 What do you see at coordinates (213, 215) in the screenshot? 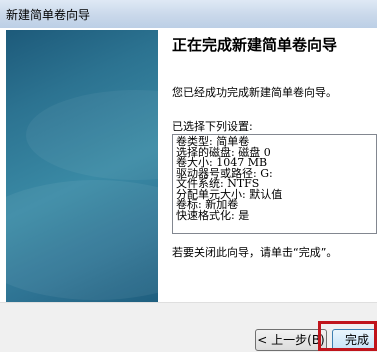
I see `settings-line: 快速格式化: 是` at bounding box center [213, 215].